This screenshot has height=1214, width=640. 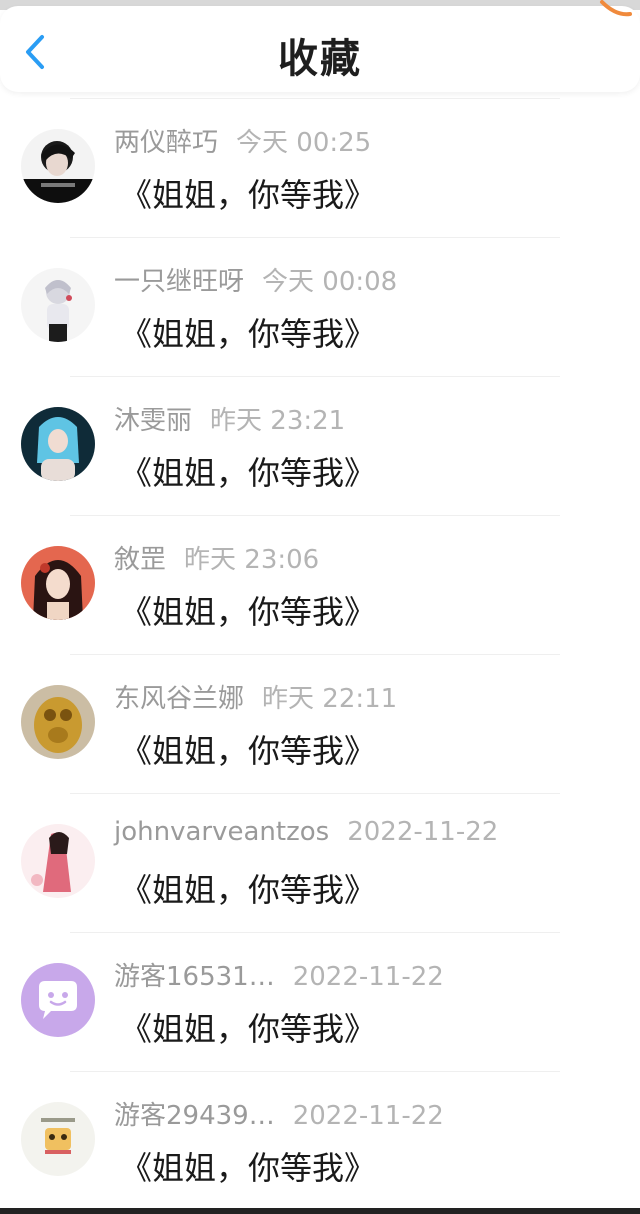 I want to click on item-meta: 游客16531… 2022-11-22, so click(x=279, y=974).